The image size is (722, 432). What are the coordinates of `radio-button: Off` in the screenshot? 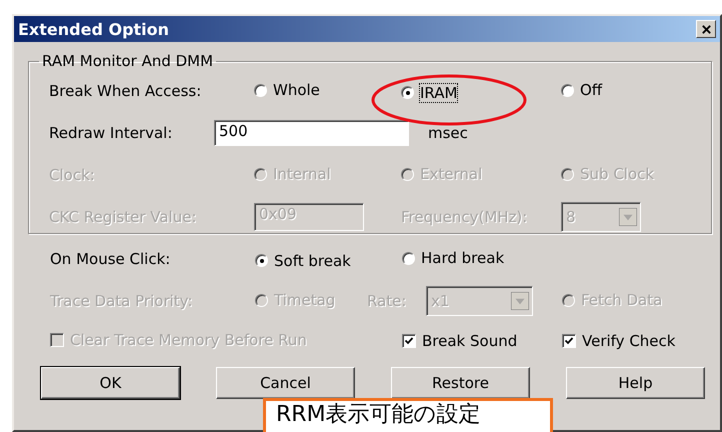 It's located at (581, 90).